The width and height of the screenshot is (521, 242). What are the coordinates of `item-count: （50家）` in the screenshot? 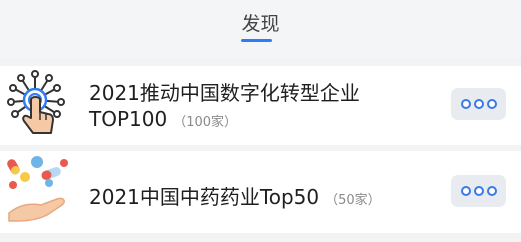 It's located at (353, 200).